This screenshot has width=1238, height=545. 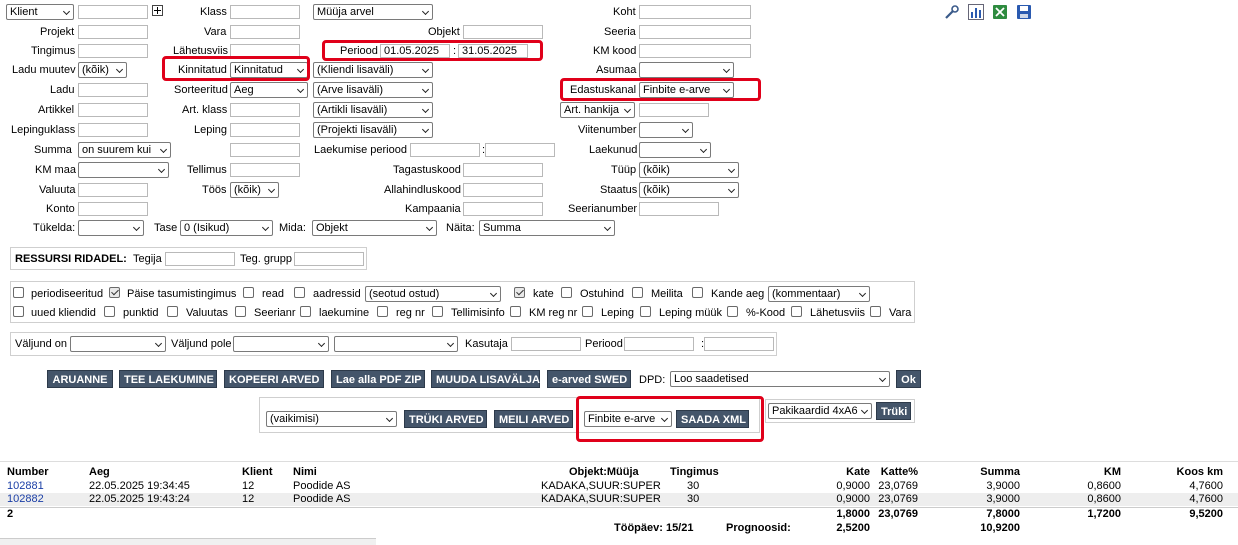 I want to click on valuutas-checkbox, so click(x=172, y=311).